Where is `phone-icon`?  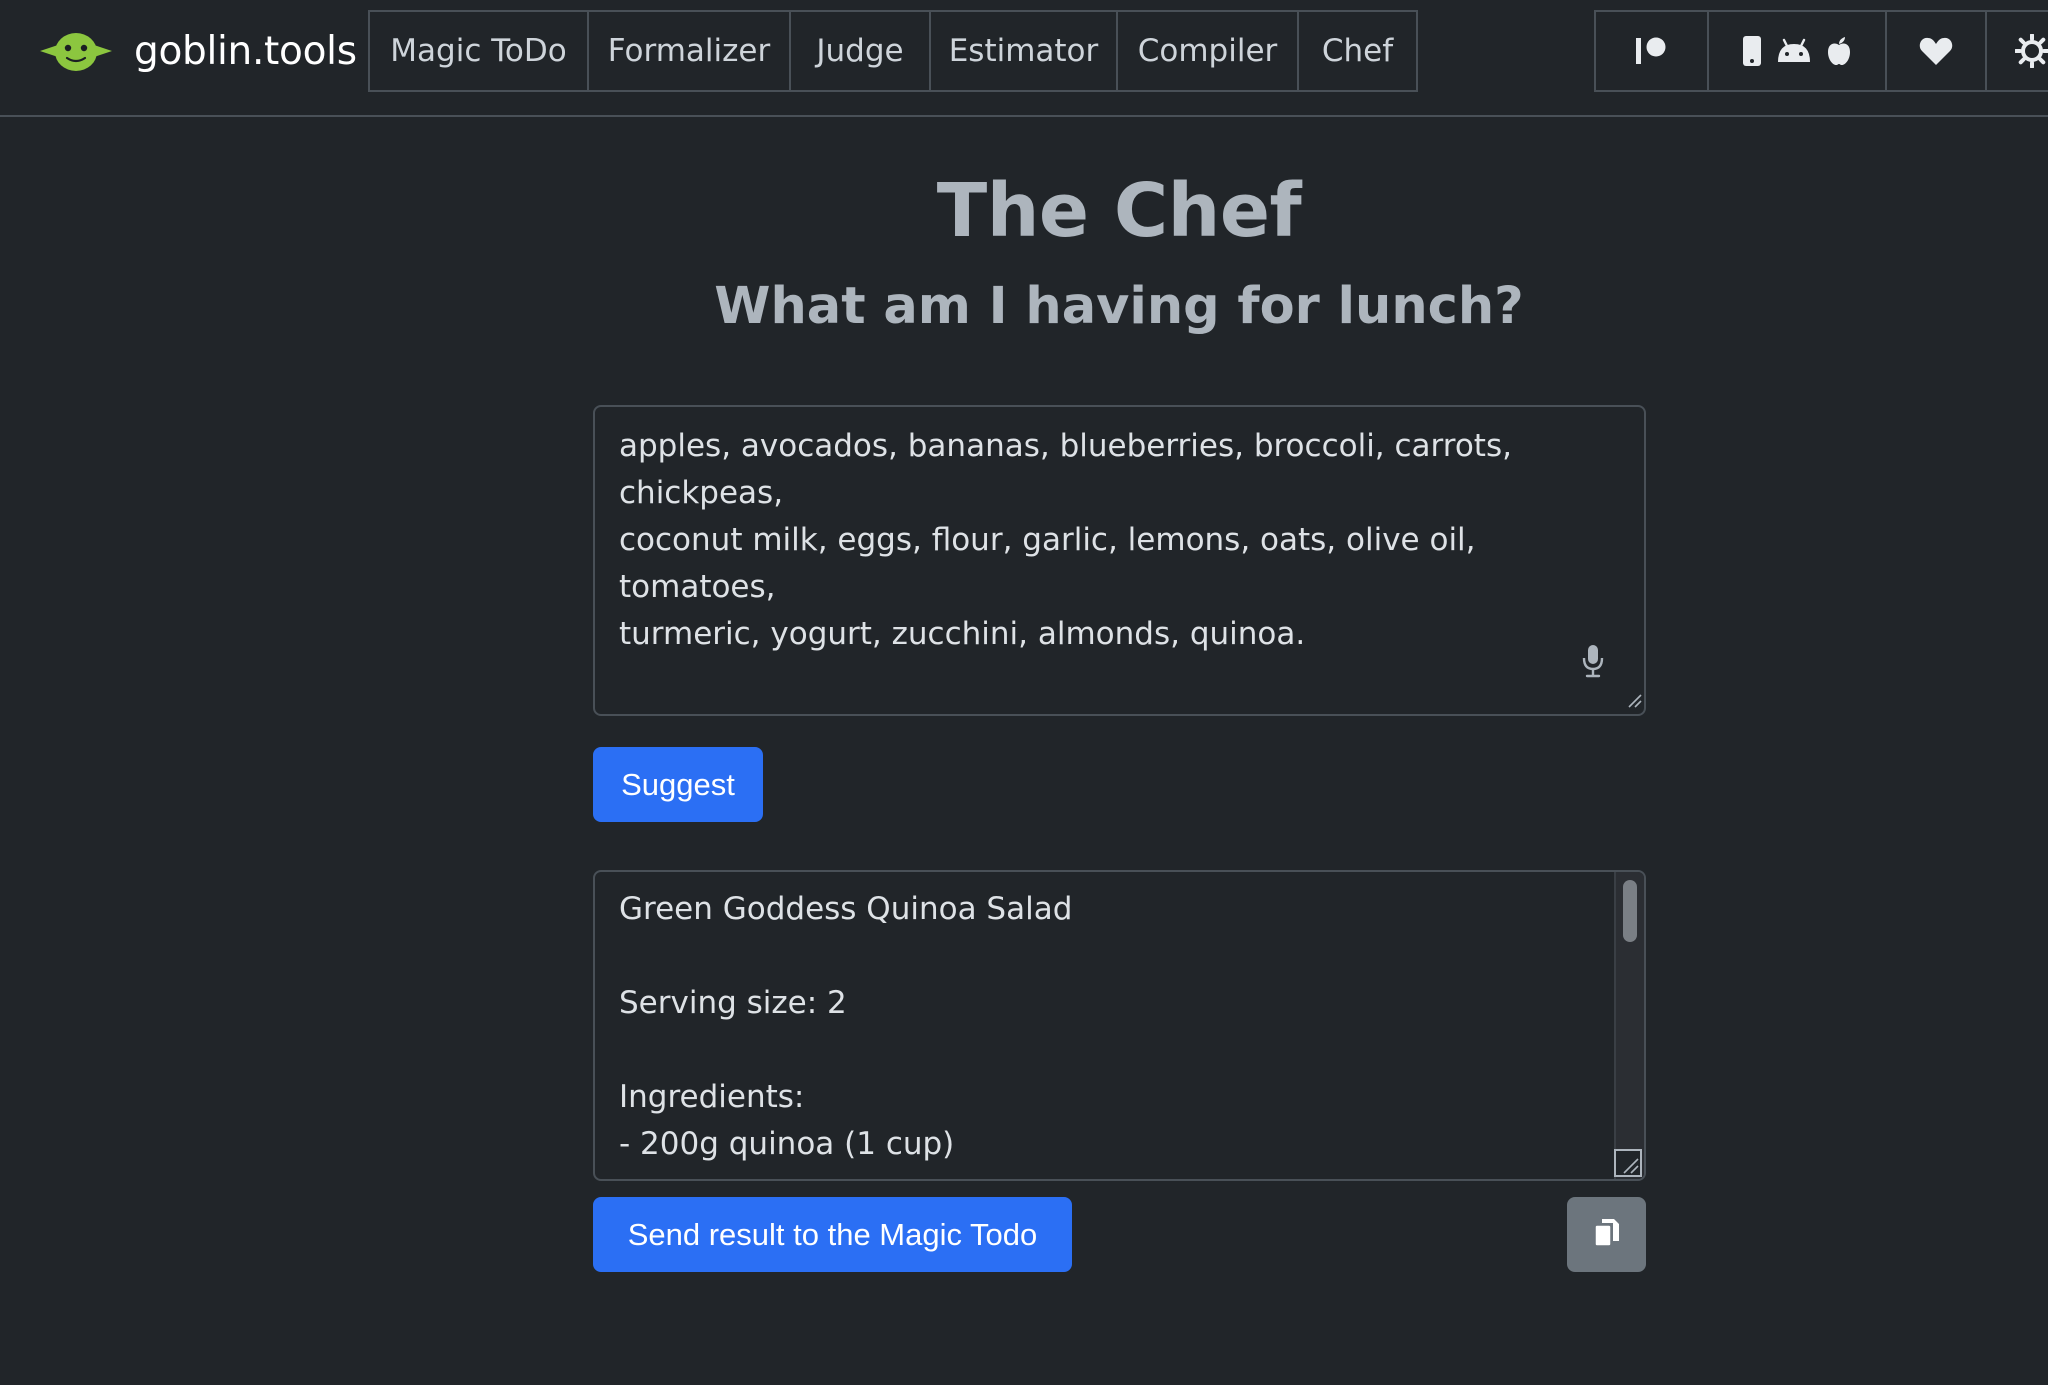
phone-icon is located at coordinates (1752, 51).